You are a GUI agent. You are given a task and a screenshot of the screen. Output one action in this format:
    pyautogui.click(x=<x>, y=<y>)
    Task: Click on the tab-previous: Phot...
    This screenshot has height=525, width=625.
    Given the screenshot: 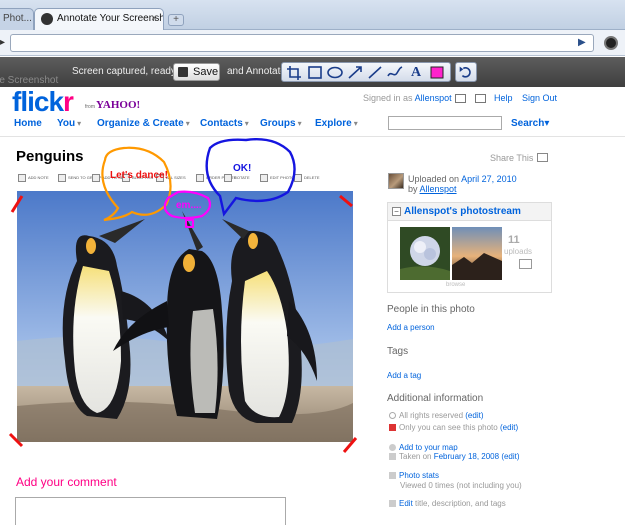 What is the action you would take?
    pyautogui.click(x=17, y=19)
    